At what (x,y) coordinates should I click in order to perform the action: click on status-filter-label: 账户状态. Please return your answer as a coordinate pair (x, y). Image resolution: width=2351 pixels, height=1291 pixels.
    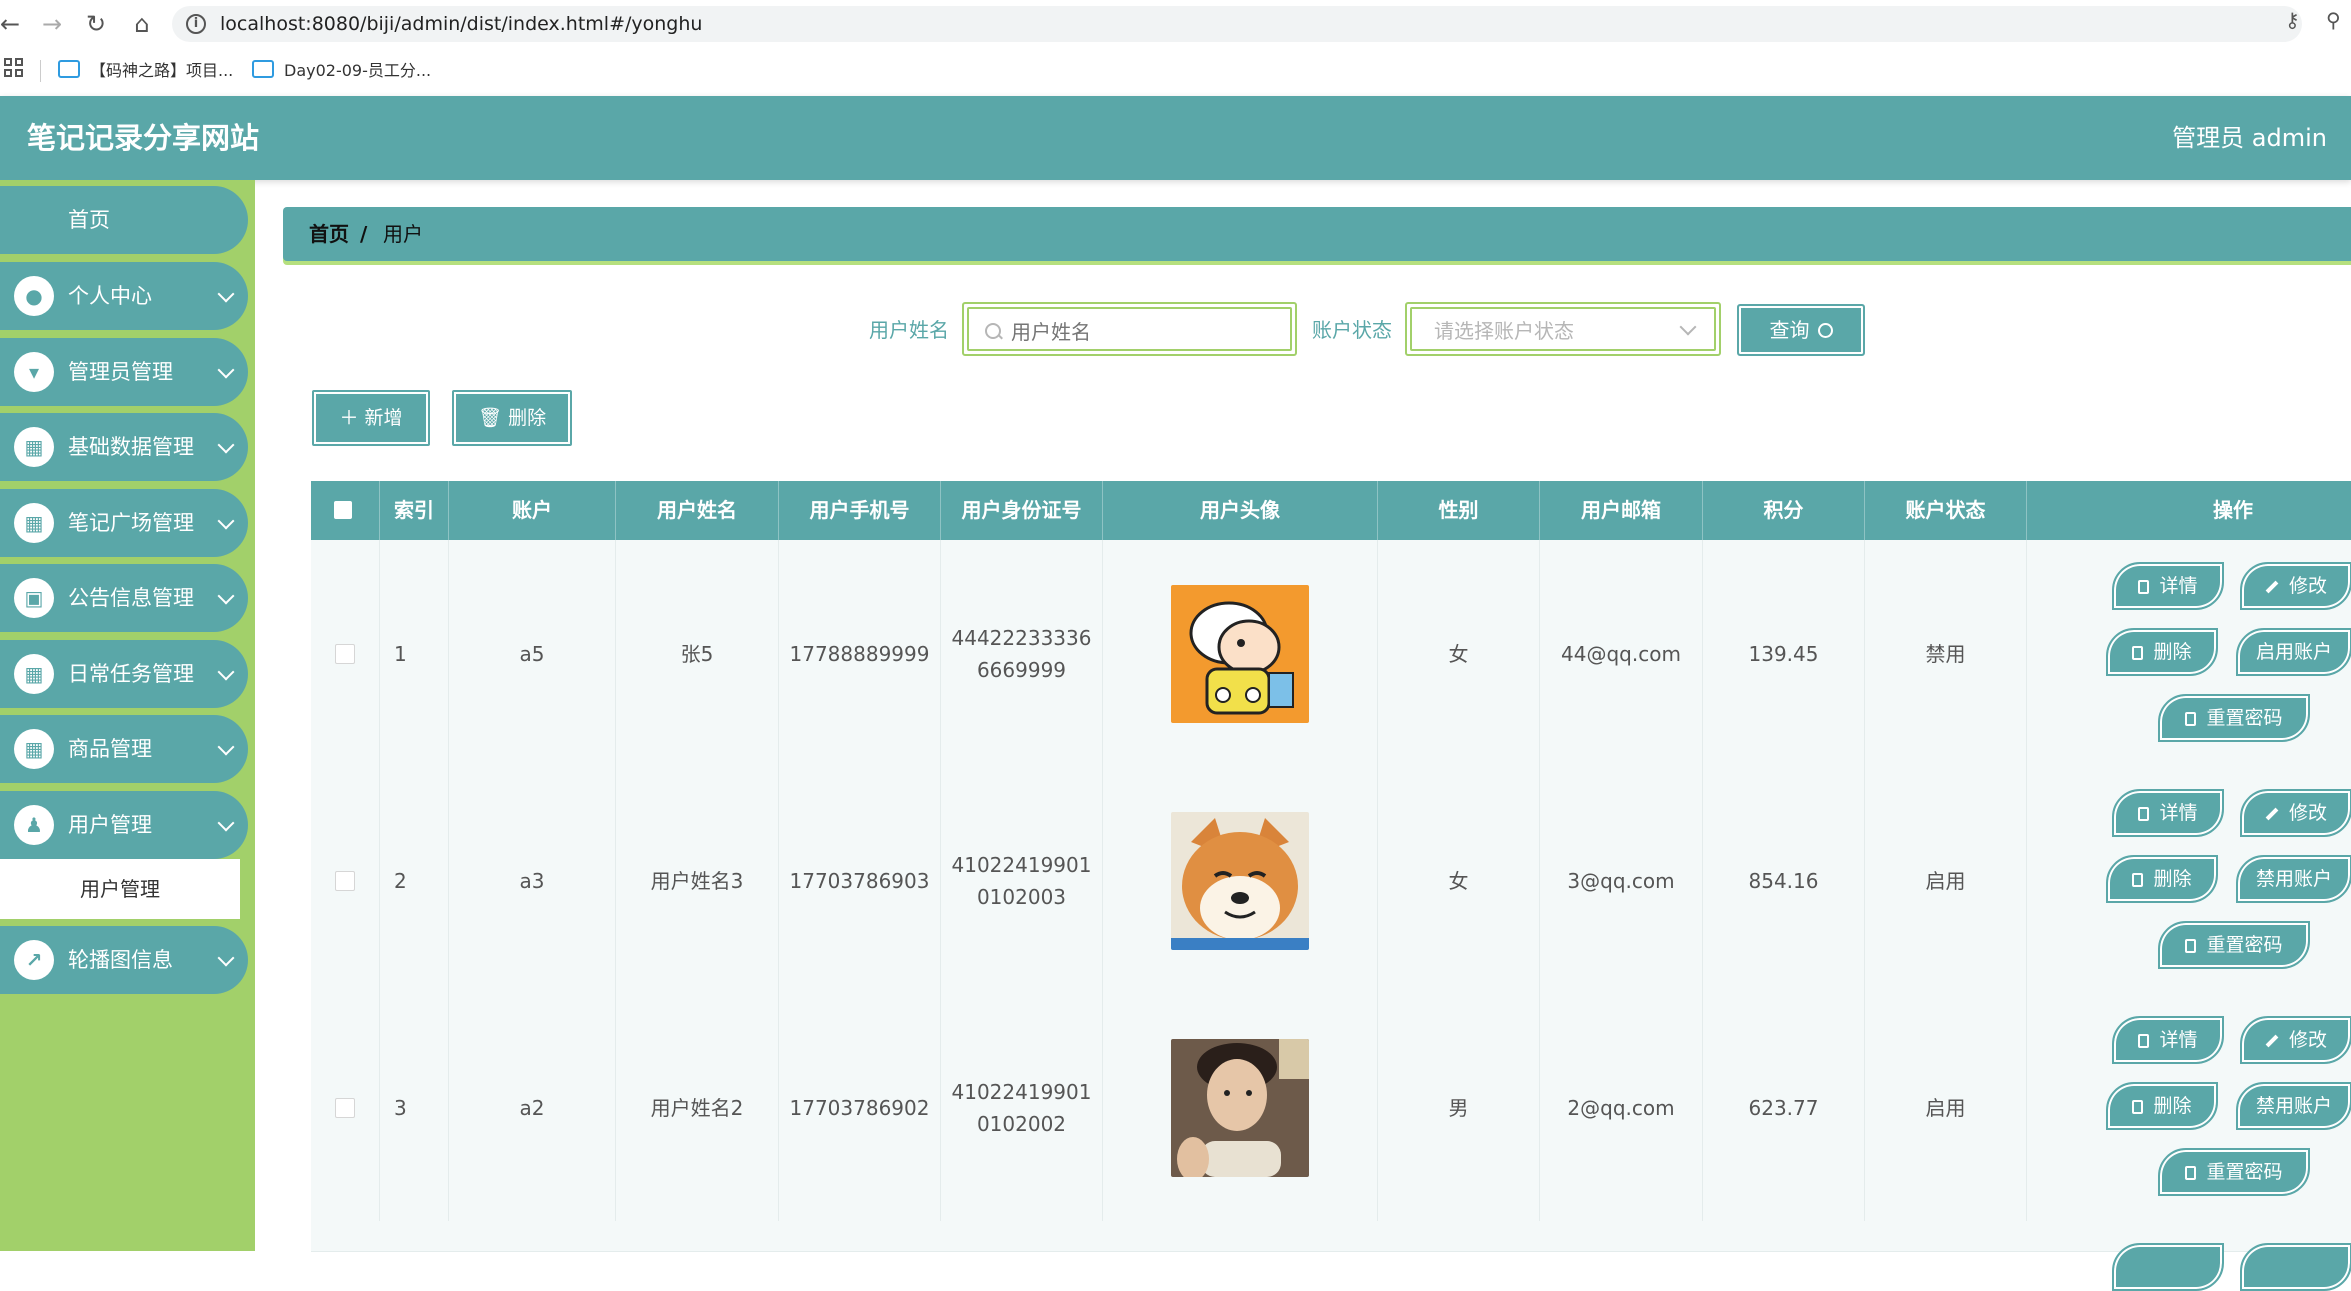
    Looking at the image, I should click on (1352, 330).